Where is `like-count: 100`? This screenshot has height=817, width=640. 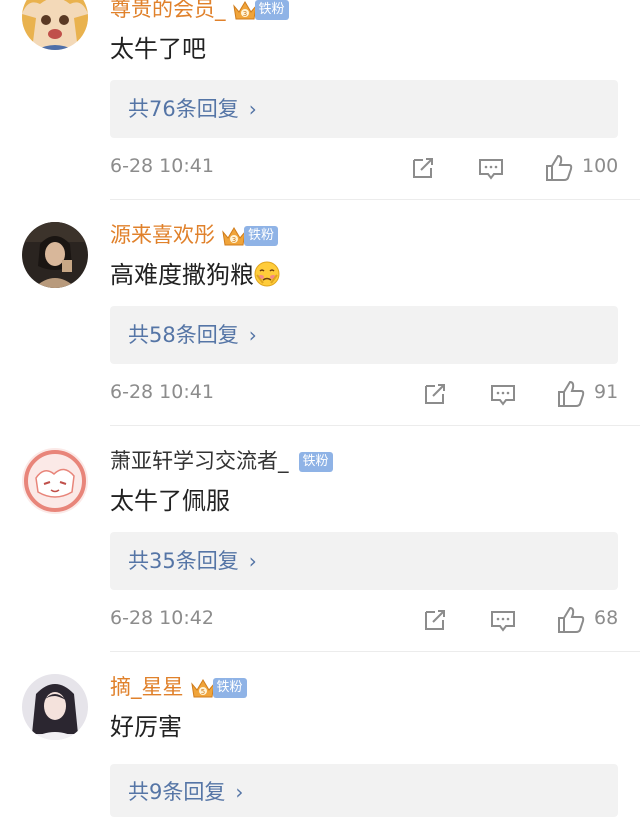
like-count: 100 is located at coordinates (600, 166).